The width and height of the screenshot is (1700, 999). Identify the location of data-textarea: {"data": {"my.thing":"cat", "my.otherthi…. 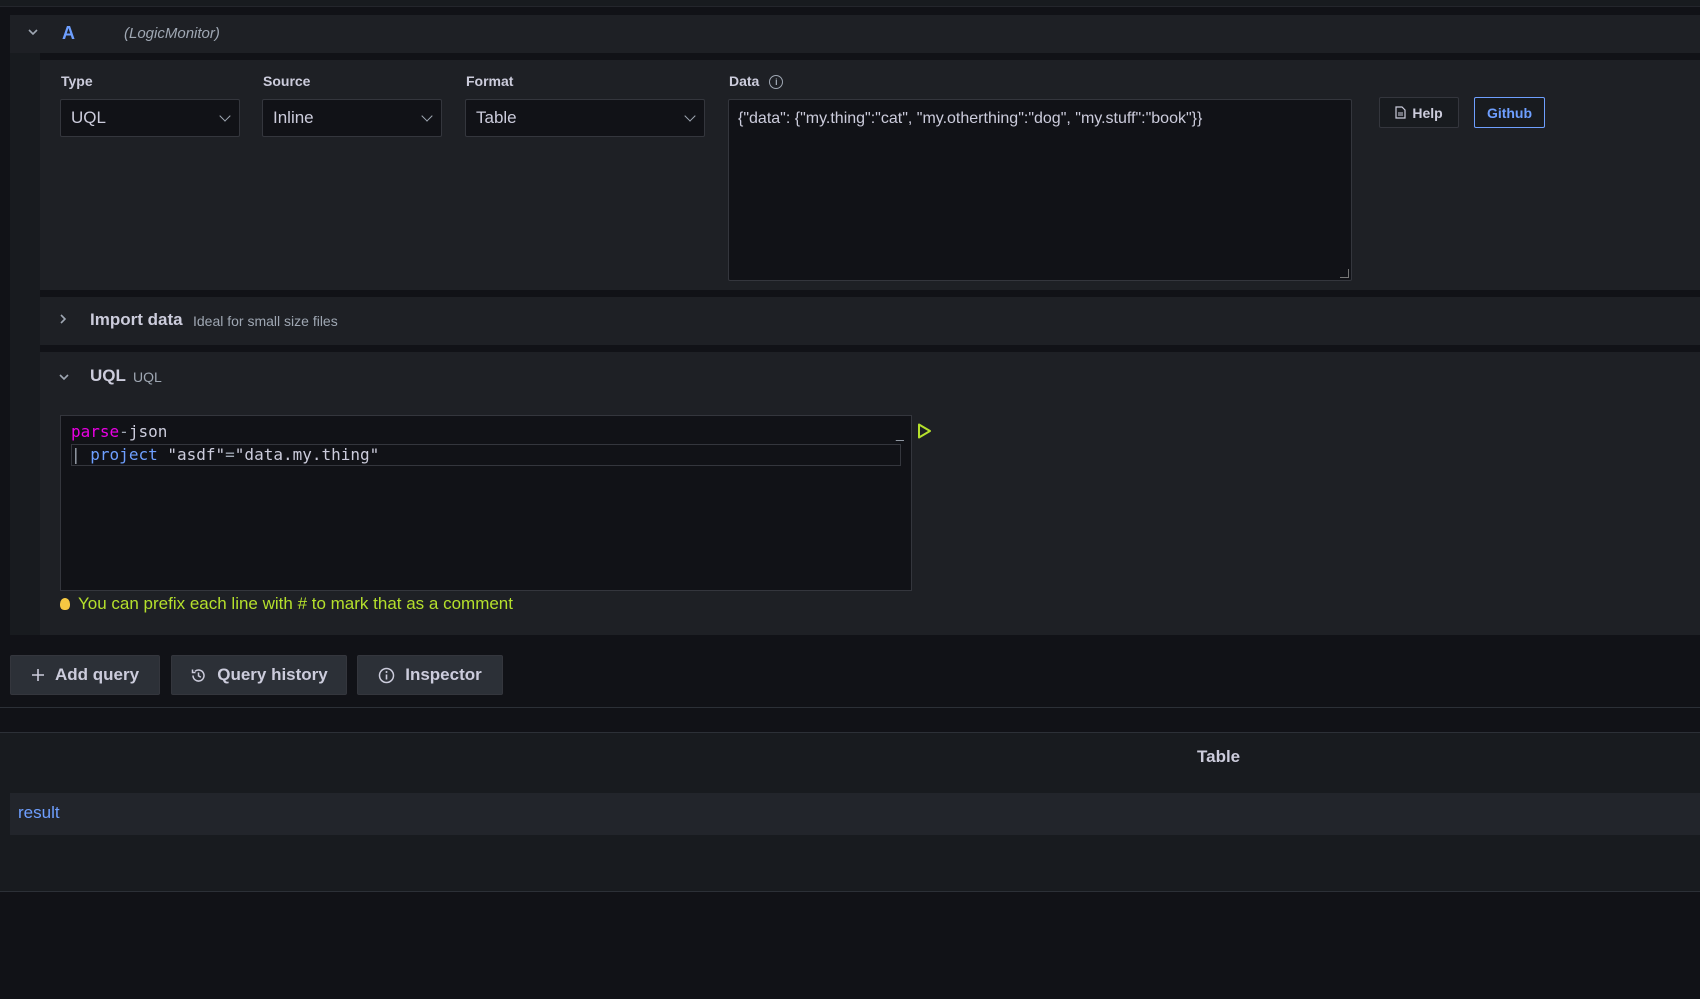
(1040, 190).